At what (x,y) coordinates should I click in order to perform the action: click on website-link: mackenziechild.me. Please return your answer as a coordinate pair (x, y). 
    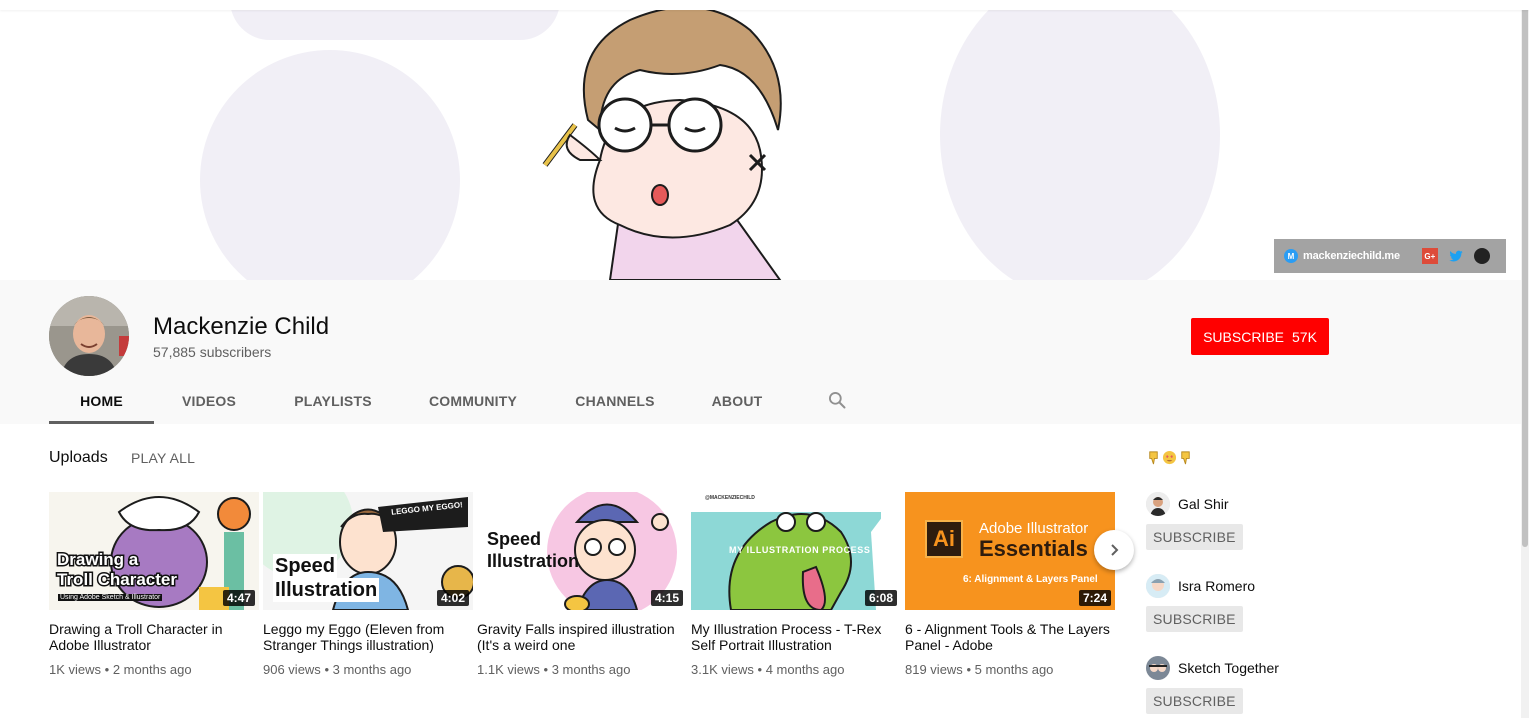
    Looking at the image, I should click on (1351, 256).